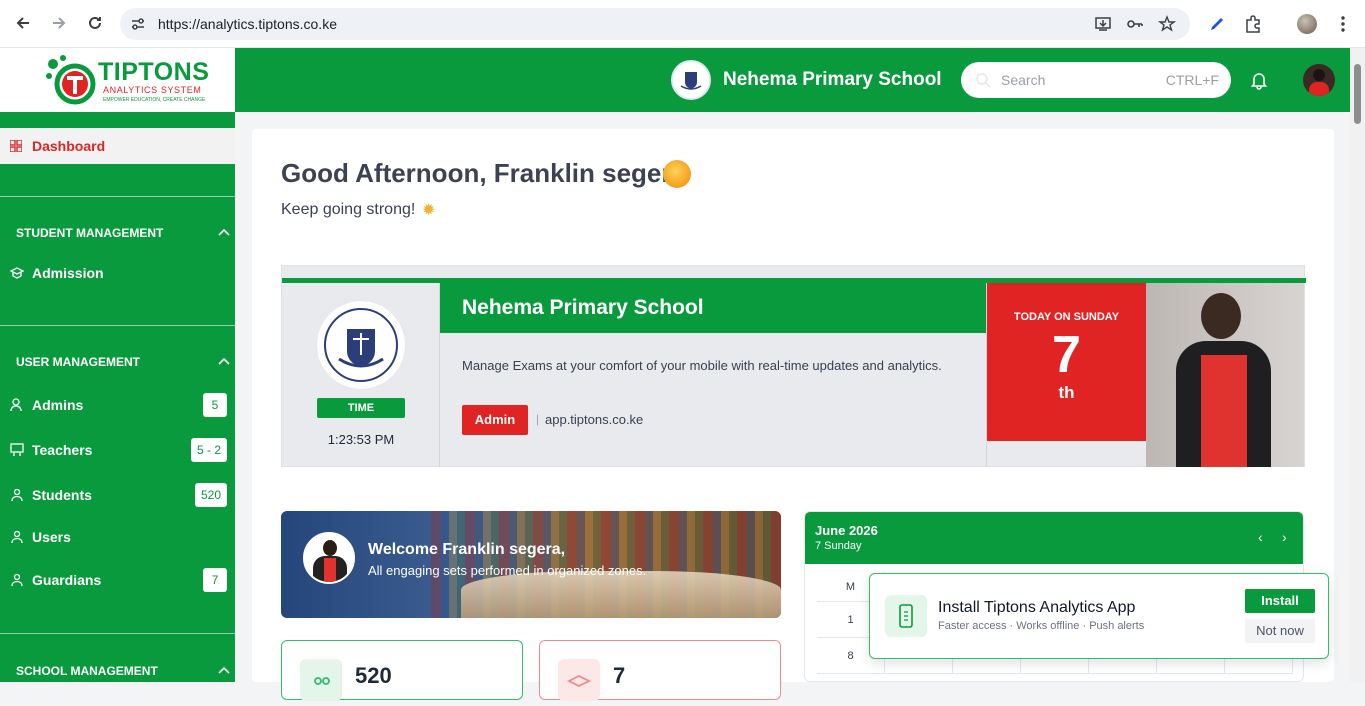  What do you see at coordinates (429, 210) in the screenshot?
I see `sparkle-sun-icon: ✹` at bounding box center [429, 210].